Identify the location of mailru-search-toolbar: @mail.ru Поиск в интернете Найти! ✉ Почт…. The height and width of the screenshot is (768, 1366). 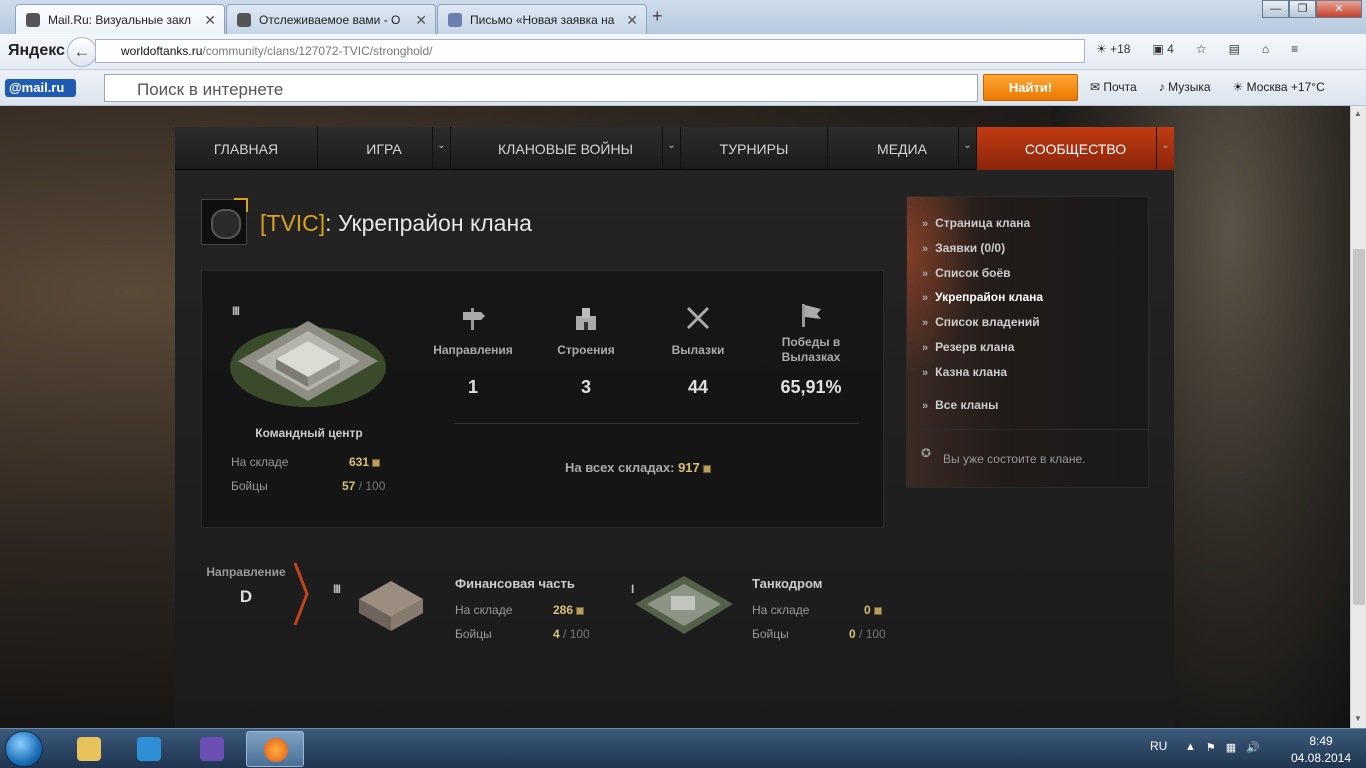
(683, 88).